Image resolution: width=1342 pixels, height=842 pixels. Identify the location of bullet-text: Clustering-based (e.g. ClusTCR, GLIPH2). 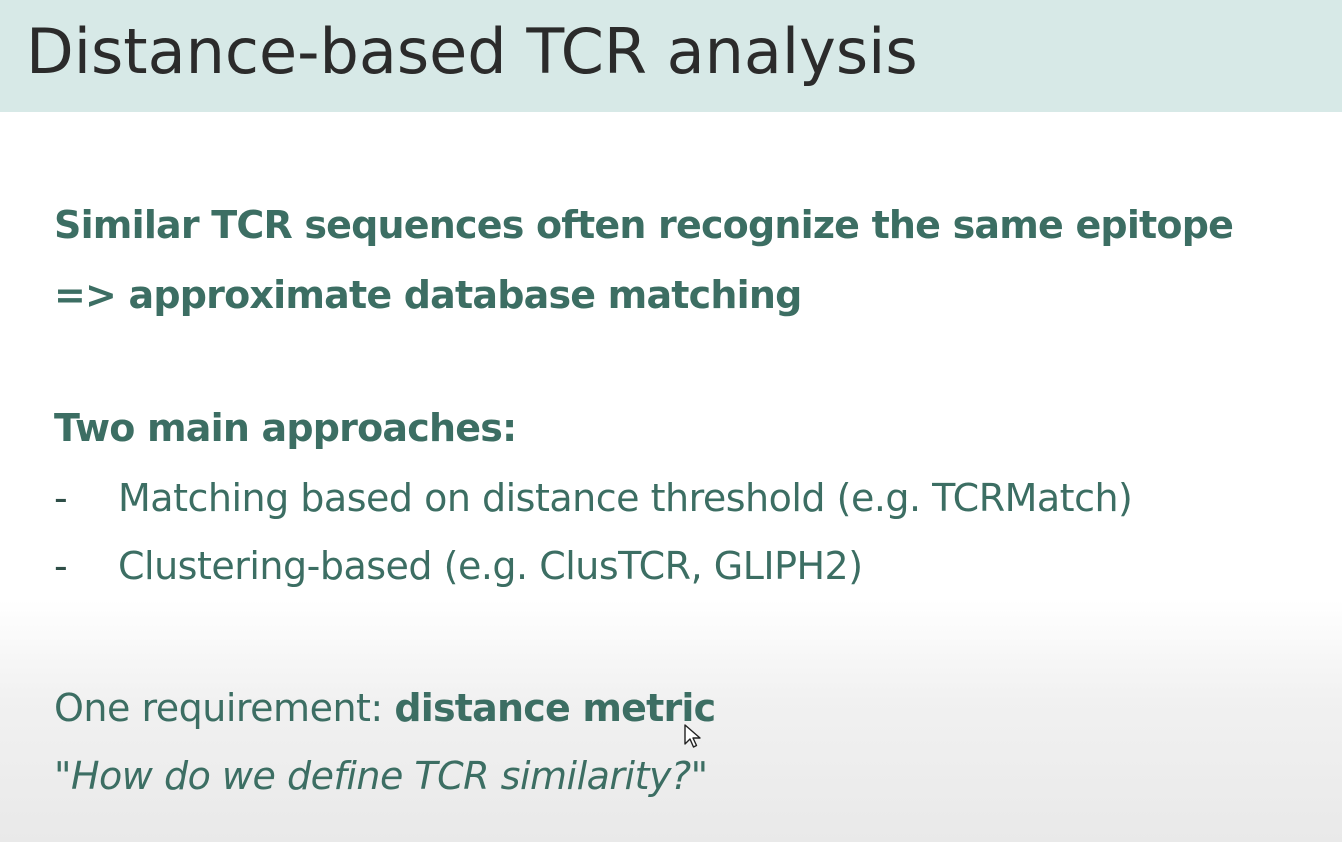
(490, 566).